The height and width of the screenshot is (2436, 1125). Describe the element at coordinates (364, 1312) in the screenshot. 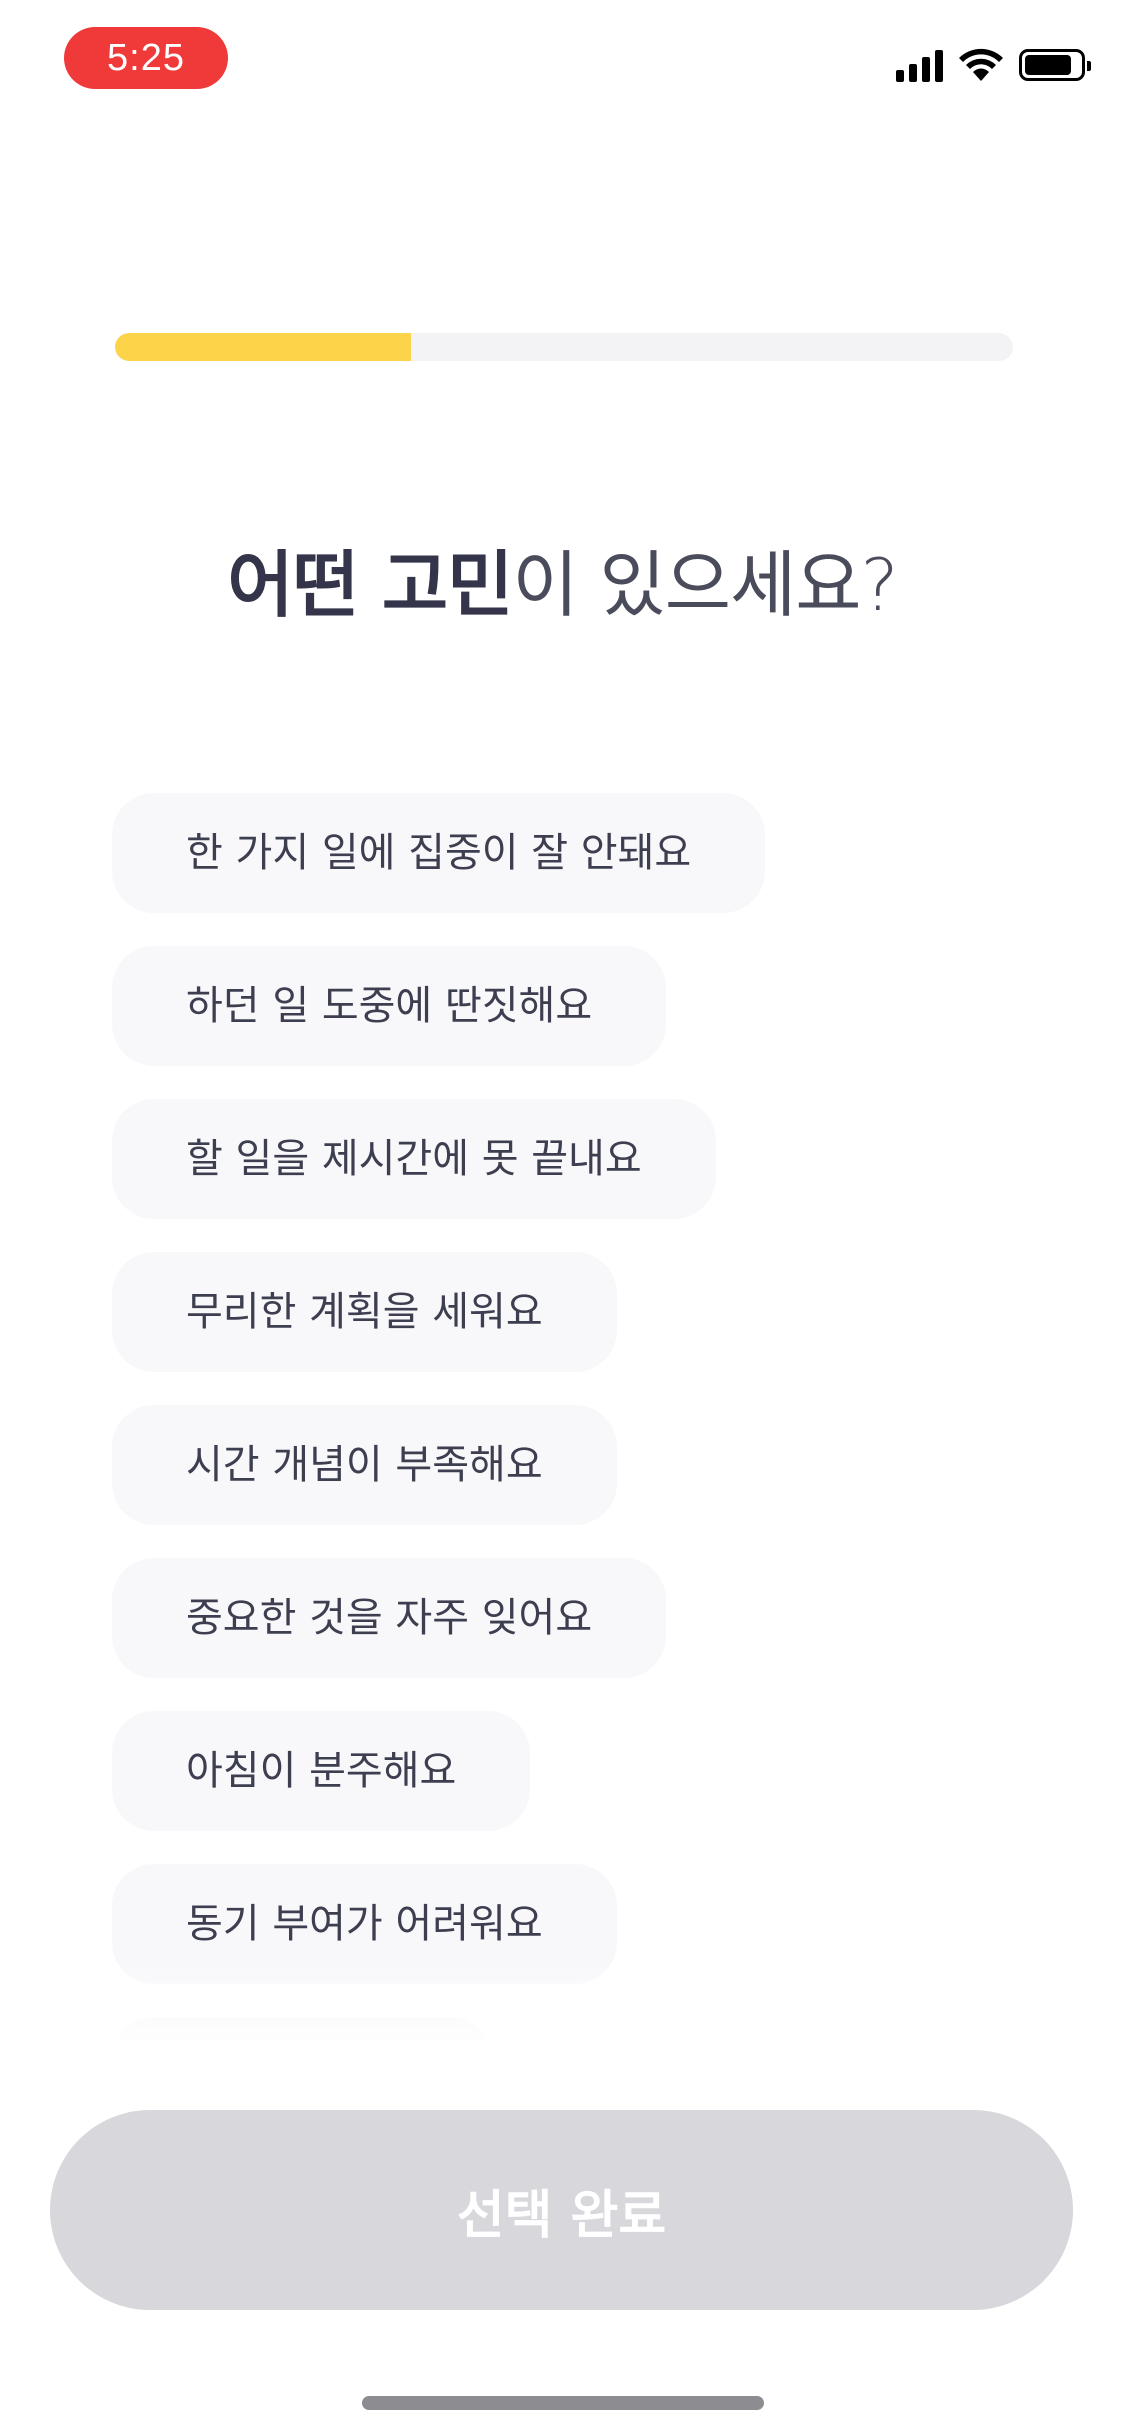

I see `option-chip: 무리한 계획을 세워요` at that location.